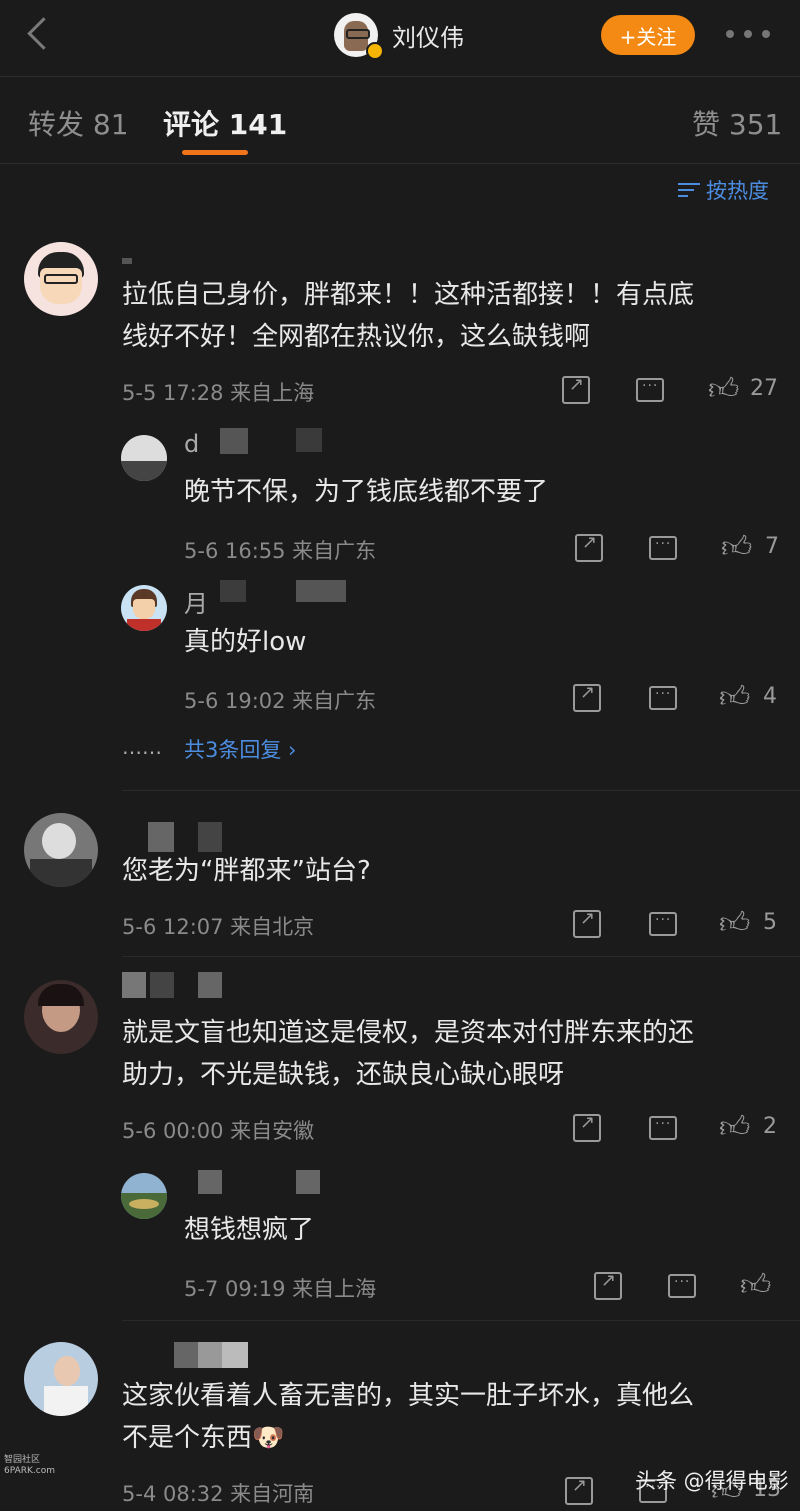  I want to click on reply-text: 想钱想疯了, so click(249, 1230).